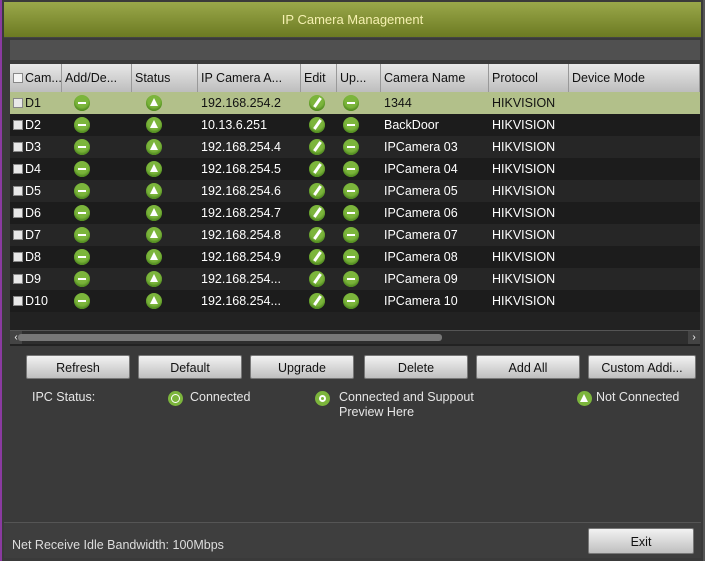  I want to click on table-row: D4 192.168.254.5 IPCamera 04 HIKVISION, so click(355, 169).